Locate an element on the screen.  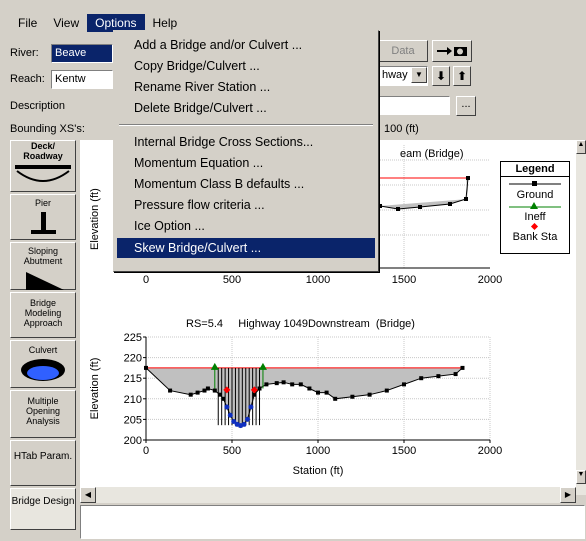
flow-area-fill is located at coordinates (304, 396).